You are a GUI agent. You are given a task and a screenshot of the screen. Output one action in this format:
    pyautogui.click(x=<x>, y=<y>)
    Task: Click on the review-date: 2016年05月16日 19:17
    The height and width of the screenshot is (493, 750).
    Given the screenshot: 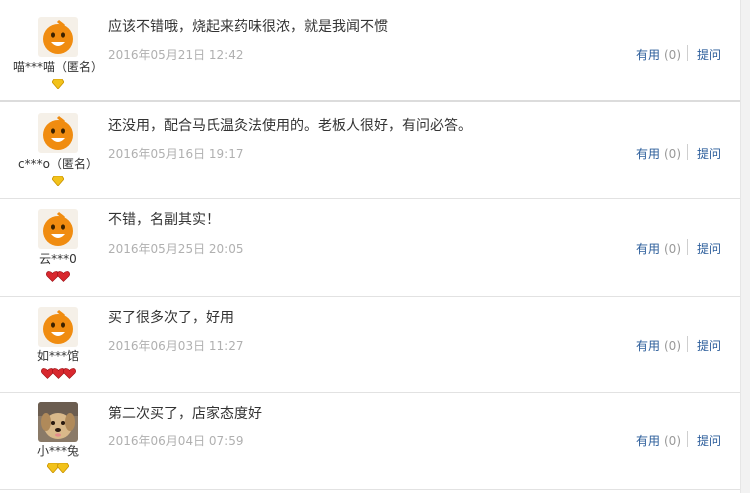 What is the action you would take?
    pyautogui.click(x=176, y=154)
    